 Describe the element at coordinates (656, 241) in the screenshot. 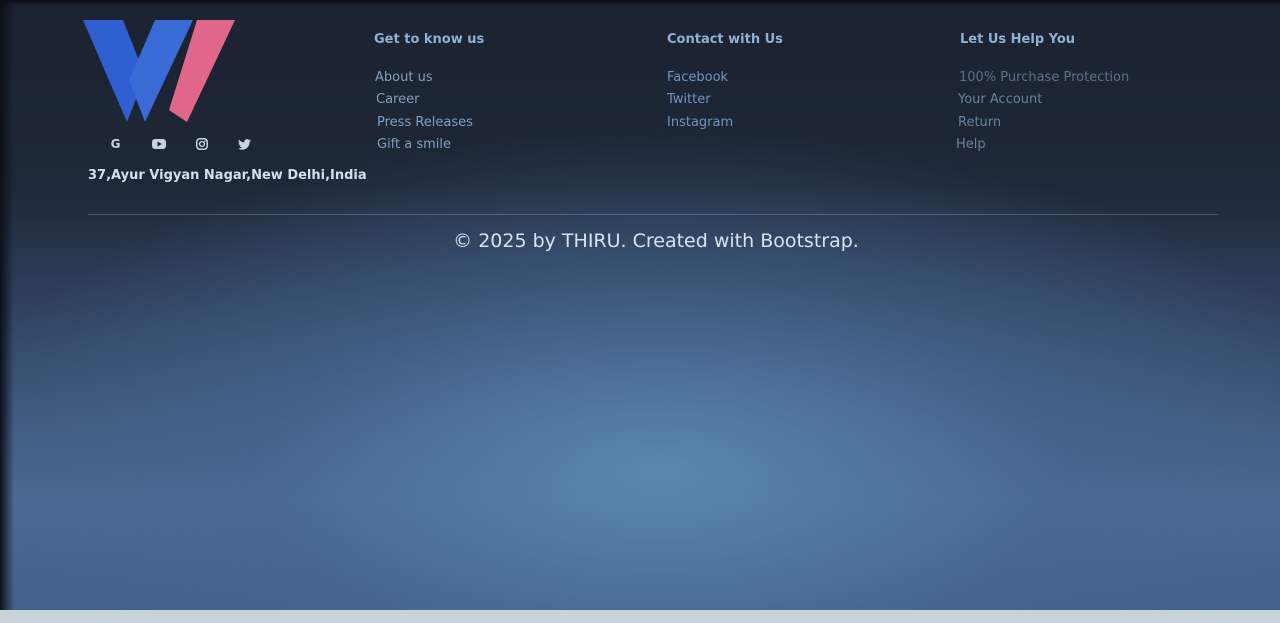

I see `copyright-text: © 2025 by THIRU. Created with Bootstrap.` at that location.